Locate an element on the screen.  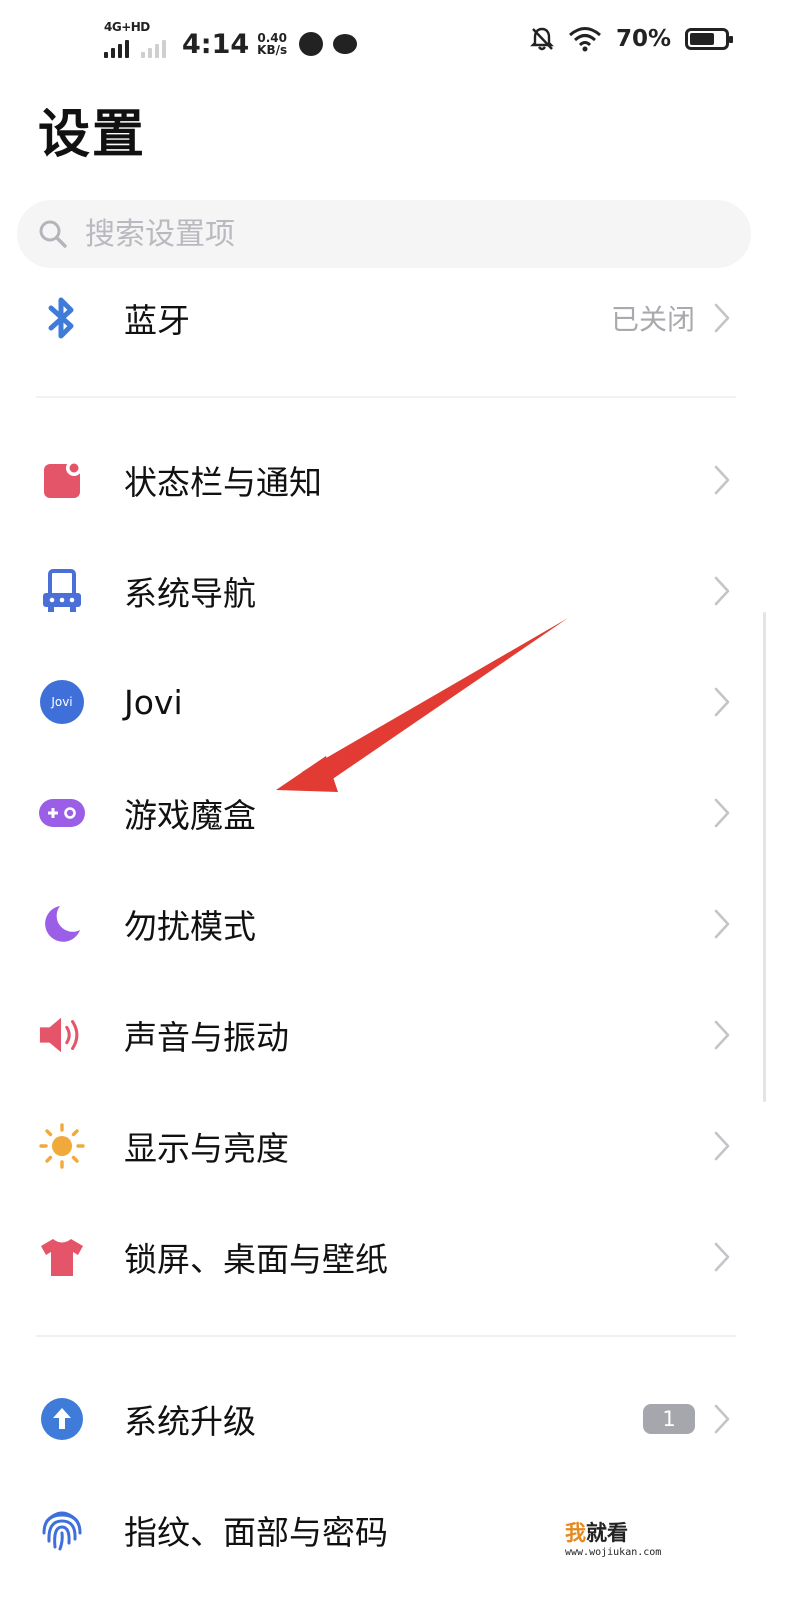
wifi-icon is located at coordinates (584, 39).